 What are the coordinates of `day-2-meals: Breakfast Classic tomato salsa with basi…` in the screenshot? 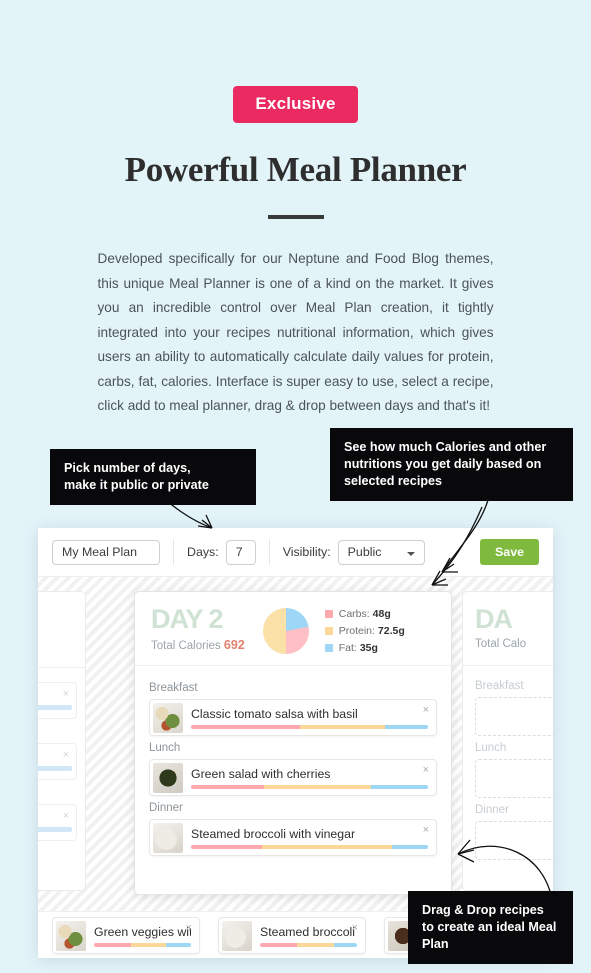 It's located at (293, 761).